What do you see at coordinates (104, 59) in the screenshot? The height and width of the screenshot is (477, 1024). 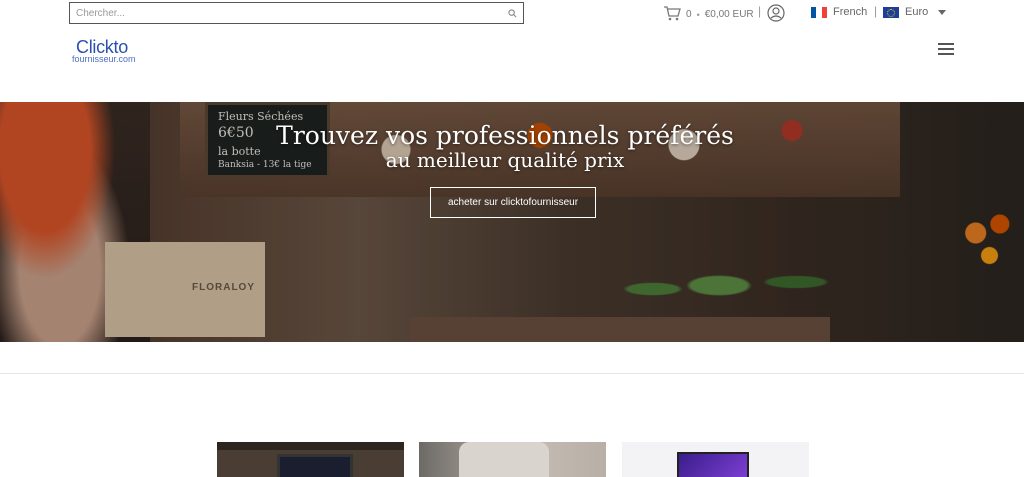 I see `logo-line-2: fournisseur.com` at bounding box center [104, 59].